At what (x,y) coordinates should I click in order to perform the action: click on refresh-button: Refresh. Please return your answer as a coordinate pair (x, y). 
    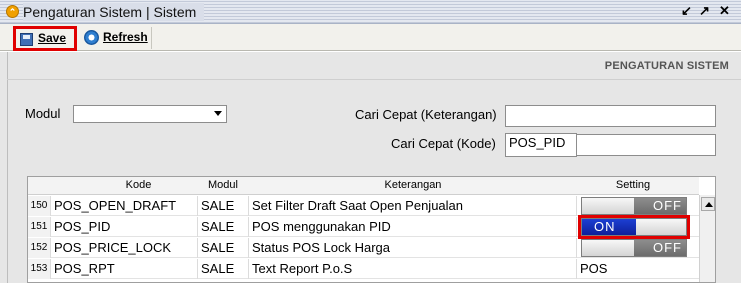
    Looking at the image, I should click on (116, 38).